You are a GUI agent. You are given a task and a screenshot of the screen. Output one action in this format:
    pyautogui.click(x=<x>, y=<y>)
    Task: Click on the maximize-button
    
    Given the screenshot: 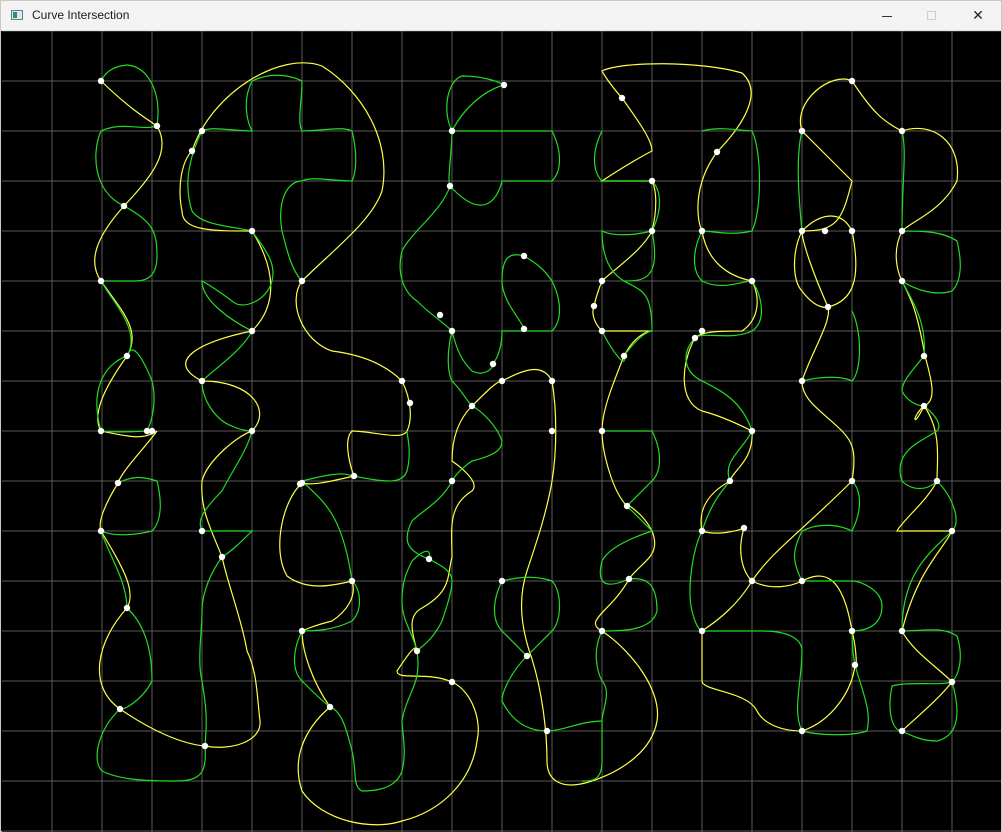 What is the action you would take?
    pyautogui.click(x=932, y=16)
    